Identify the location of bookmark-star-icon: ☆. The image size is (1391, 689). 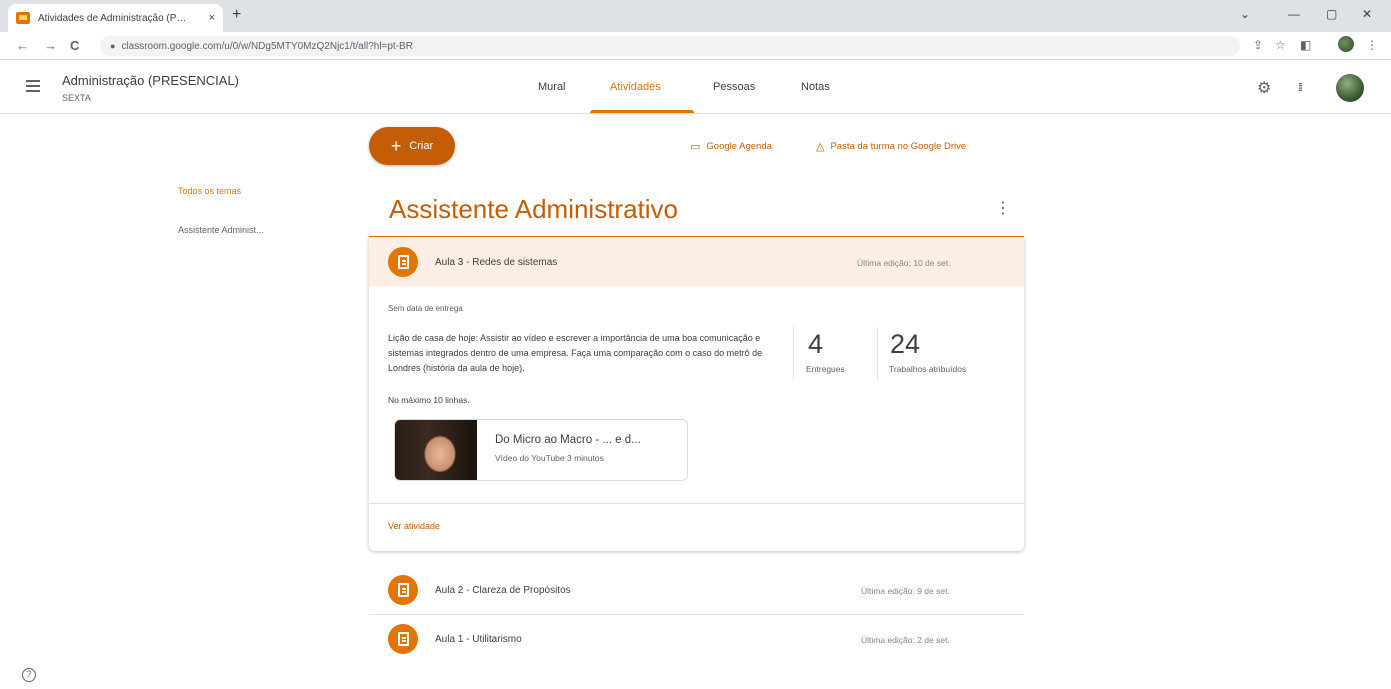
(1280, 45).